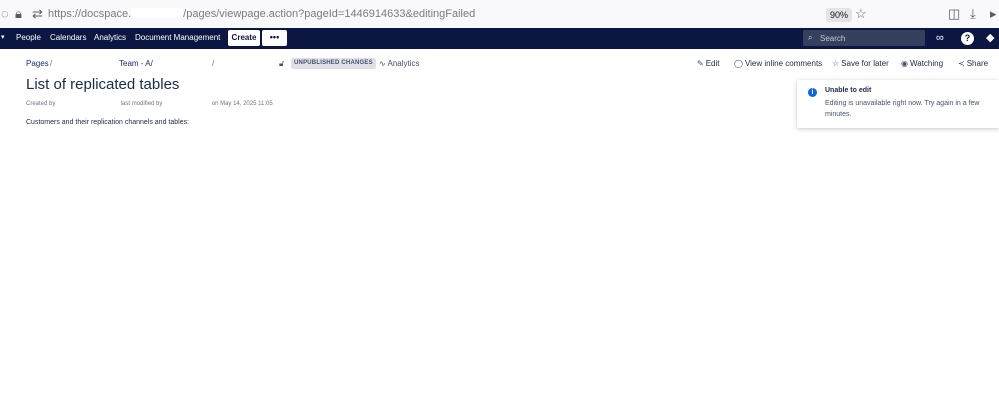 The image size is (999, 400). I want to click on watching-label: Watching, so click(926, 63).